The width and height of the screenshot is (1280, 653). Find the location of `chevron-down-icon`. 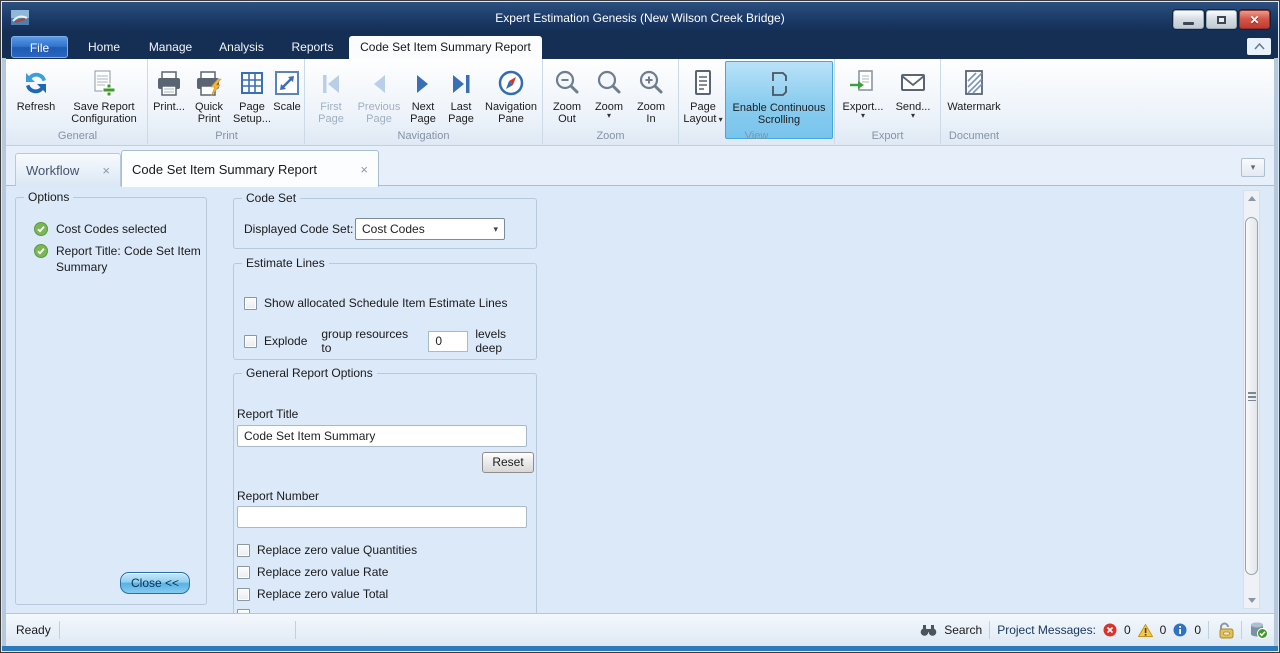

chevron-down-icon is located at coordinates (495, 229).